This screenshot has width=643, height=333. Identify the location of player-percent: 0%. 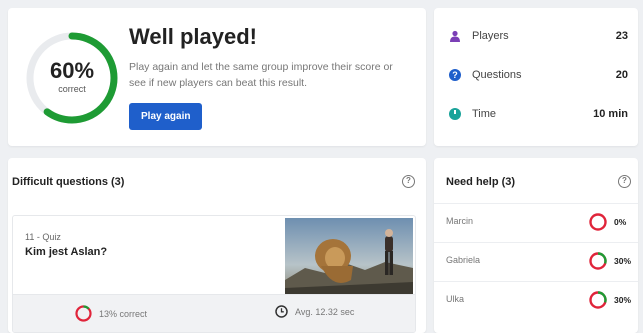
(620, 222).